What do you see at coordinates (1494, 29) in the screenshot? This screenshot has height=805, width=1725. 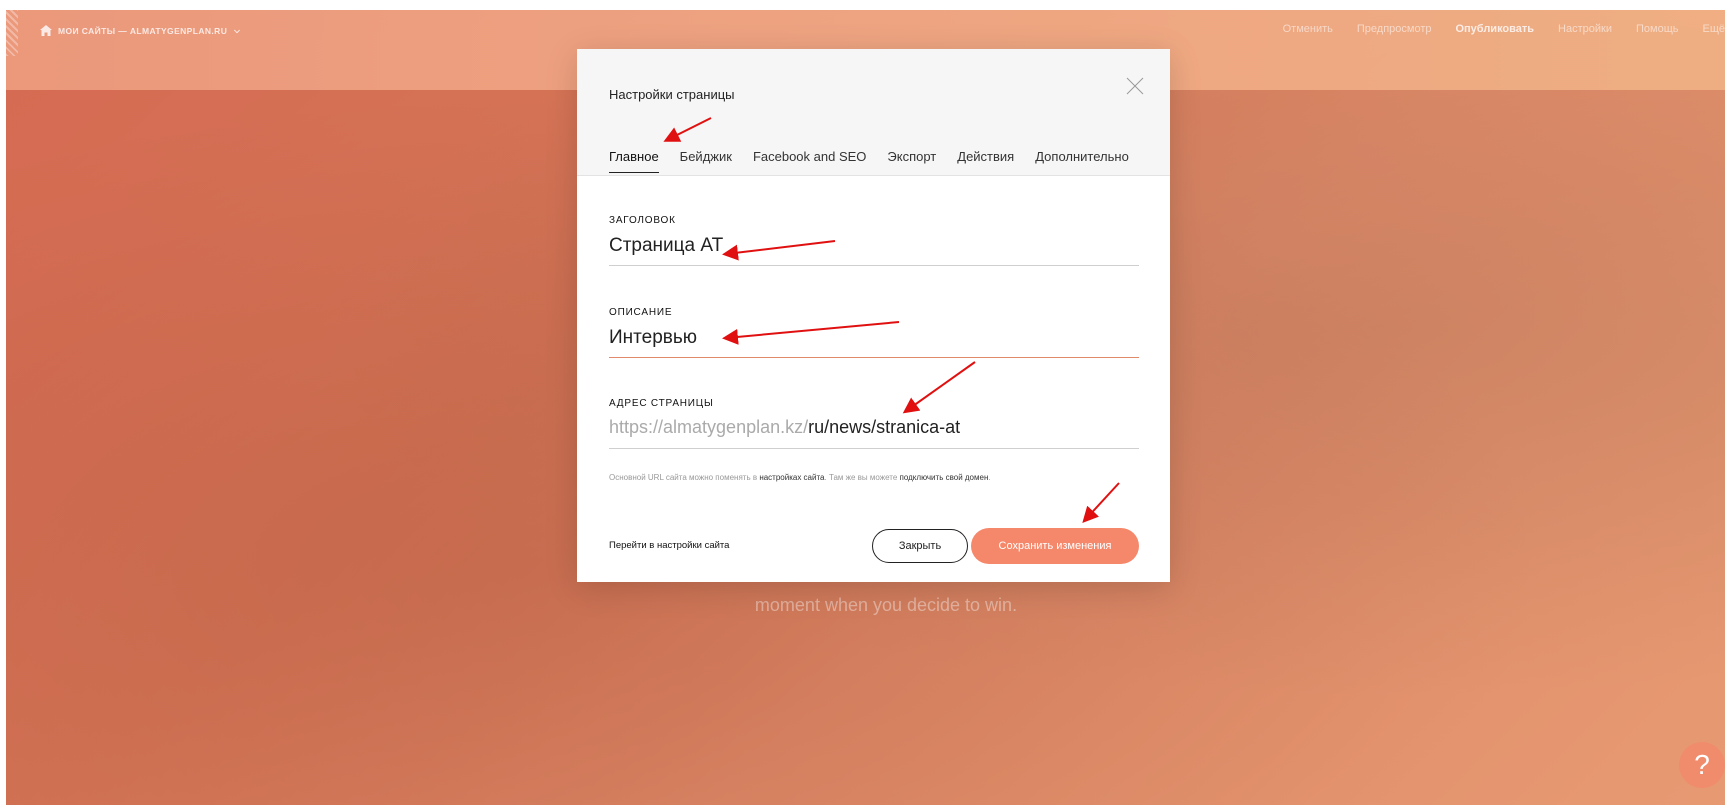 I see `publish-link: Опубликовать` at bounding box center [1494, 29].